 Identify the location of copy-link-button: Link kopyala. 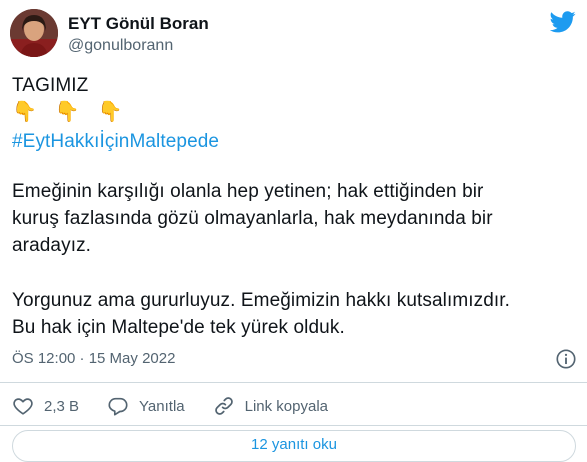
(270, 406).